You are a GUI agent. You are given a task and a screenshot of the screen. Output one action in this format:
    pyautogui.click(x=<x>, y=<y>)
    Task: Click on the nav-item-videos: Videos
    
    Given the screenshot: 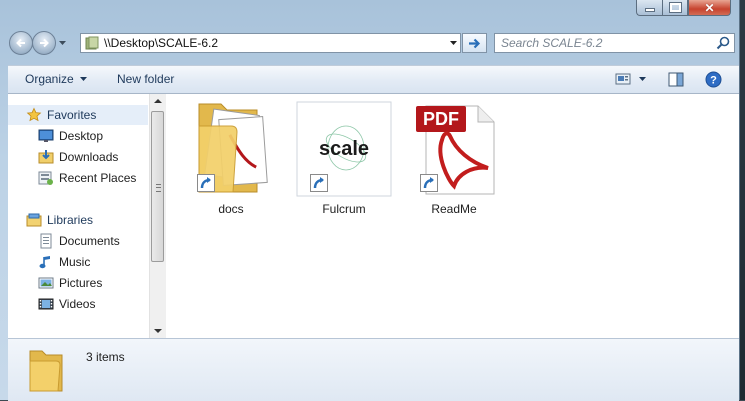 What is the action you would take?
    pyautogui.click(x=78, y=304)
    